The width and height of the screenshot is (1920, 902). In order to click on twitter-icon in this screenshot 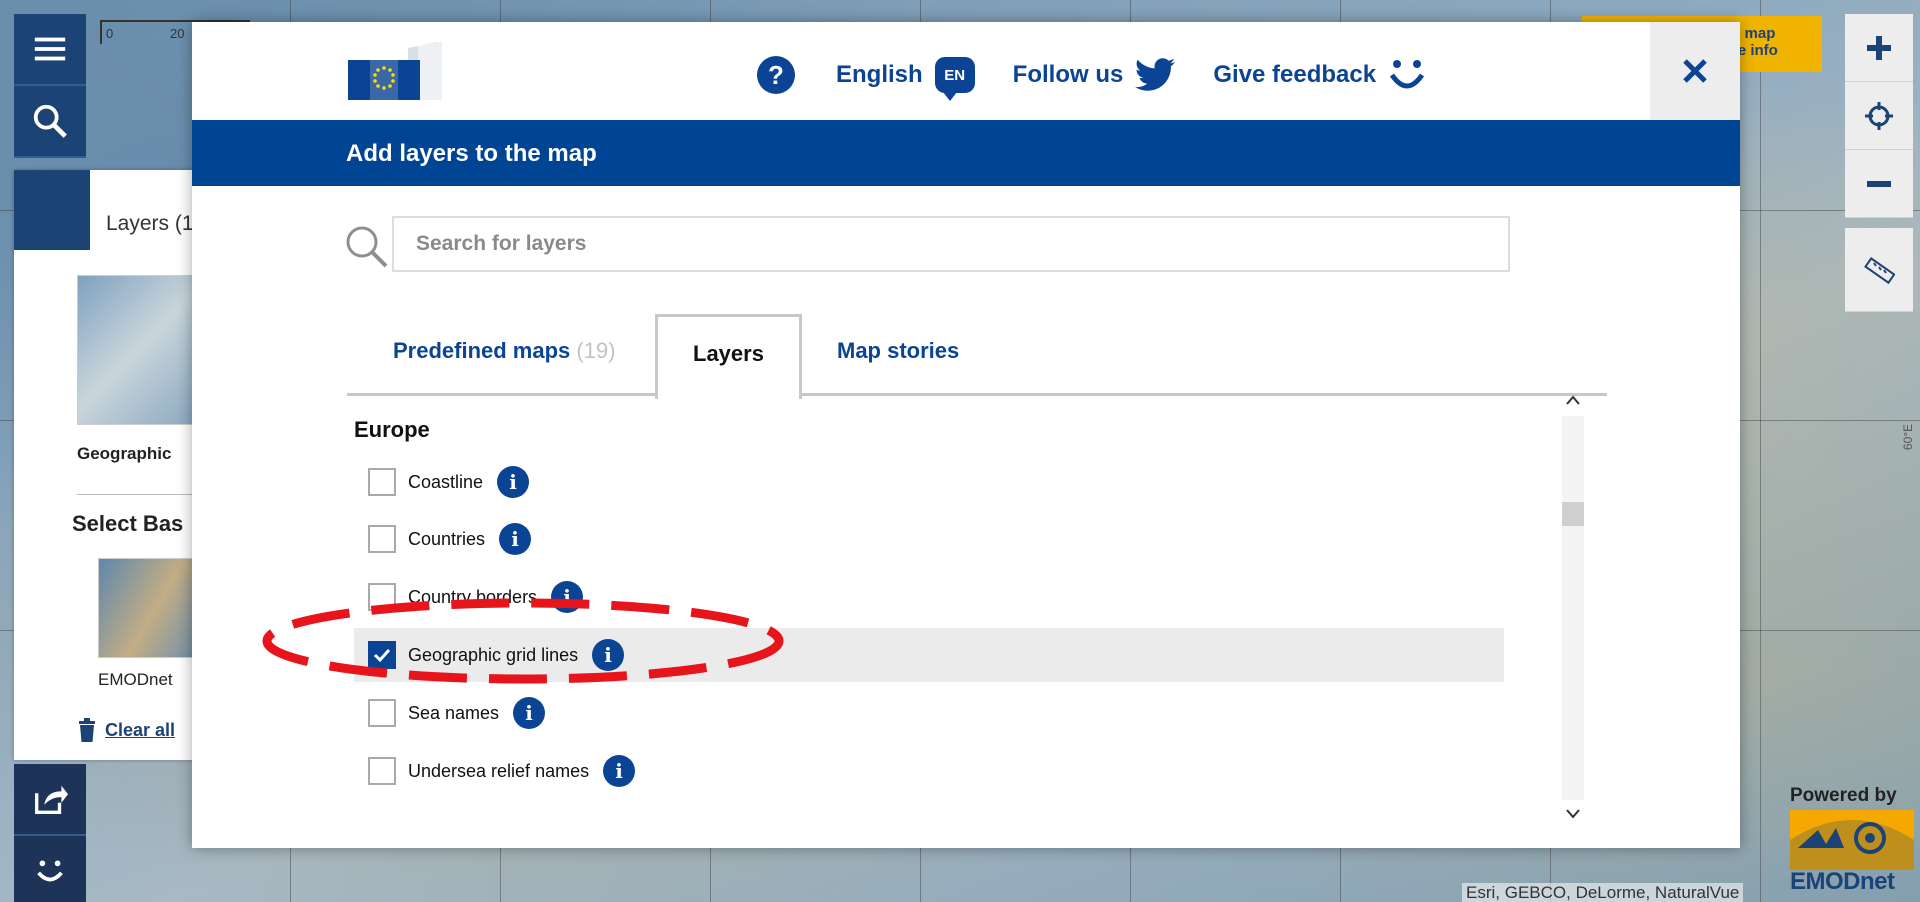, I will do `click(1155, 74)`.